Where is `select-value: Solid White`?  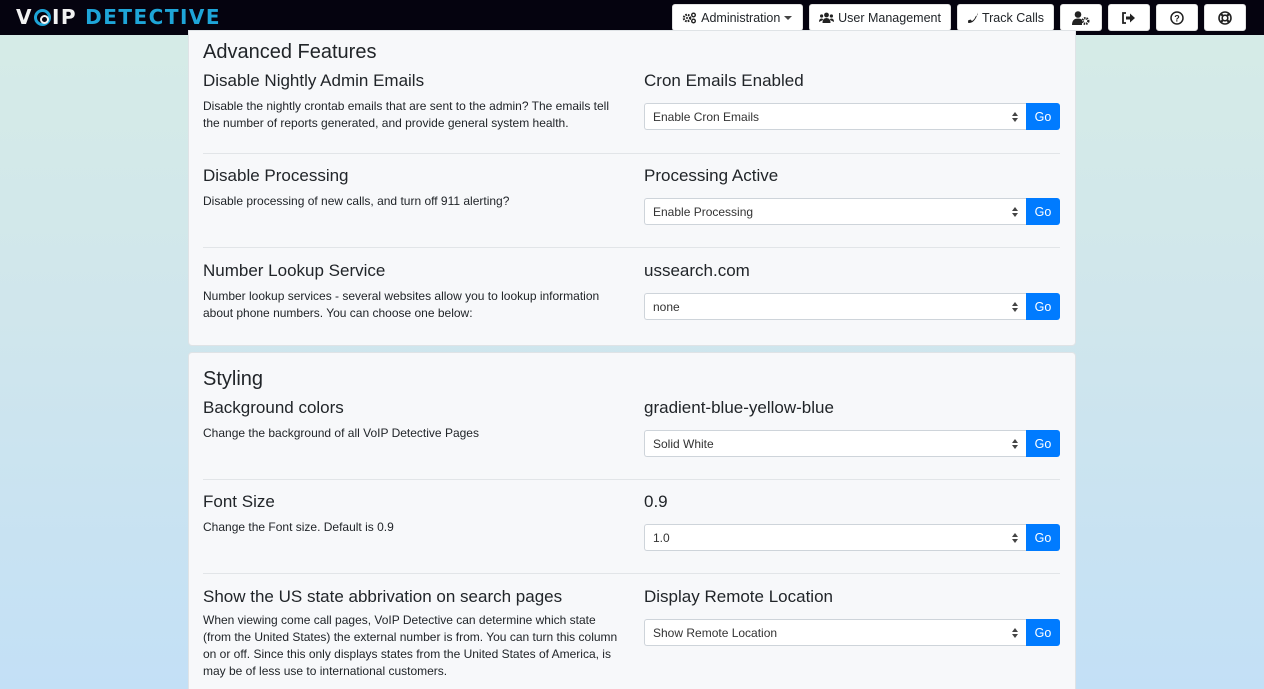
select-value: Solid White is located at coordinates (683, 443).